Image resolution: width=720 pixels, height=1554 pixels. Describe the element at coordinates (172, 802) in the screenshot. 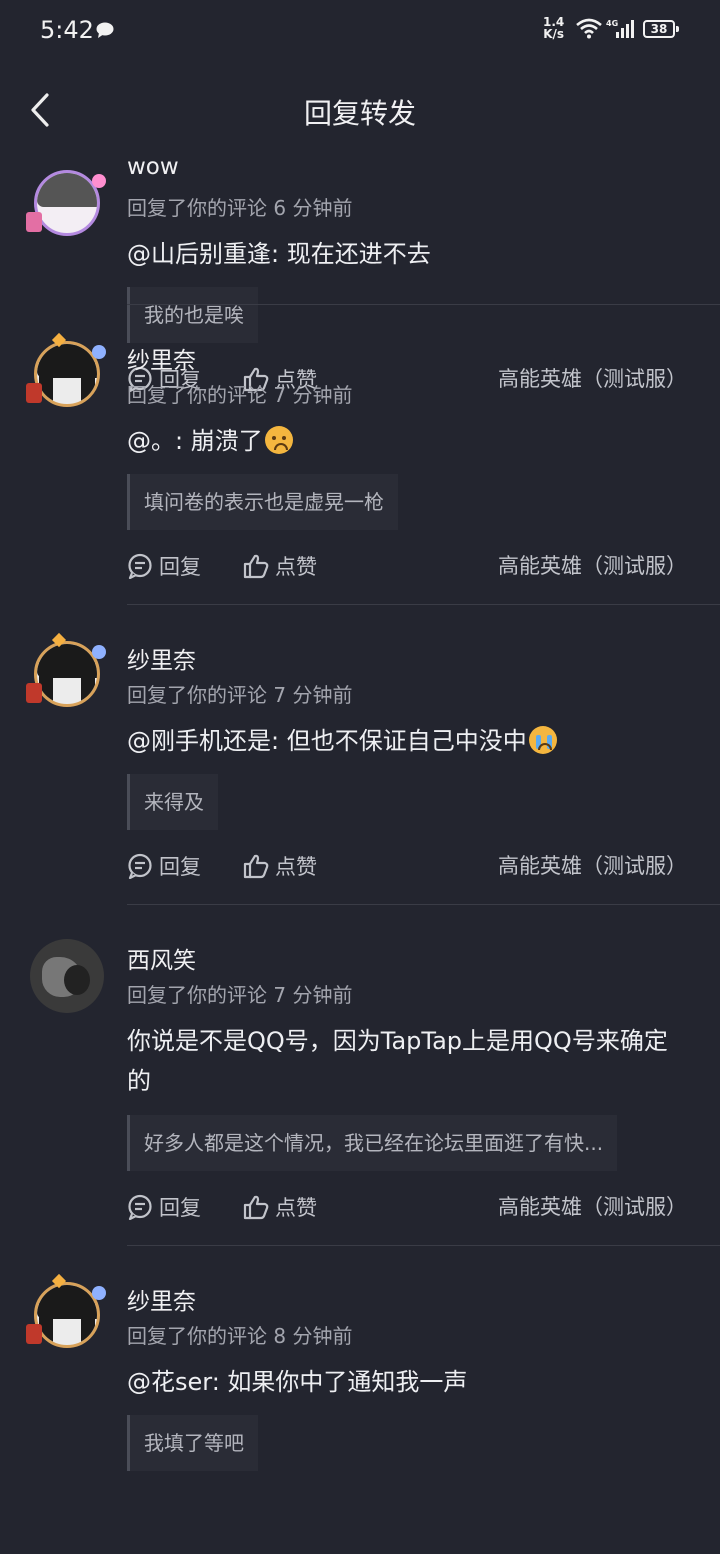

I see `quoted-comment: 来得及` at that location.